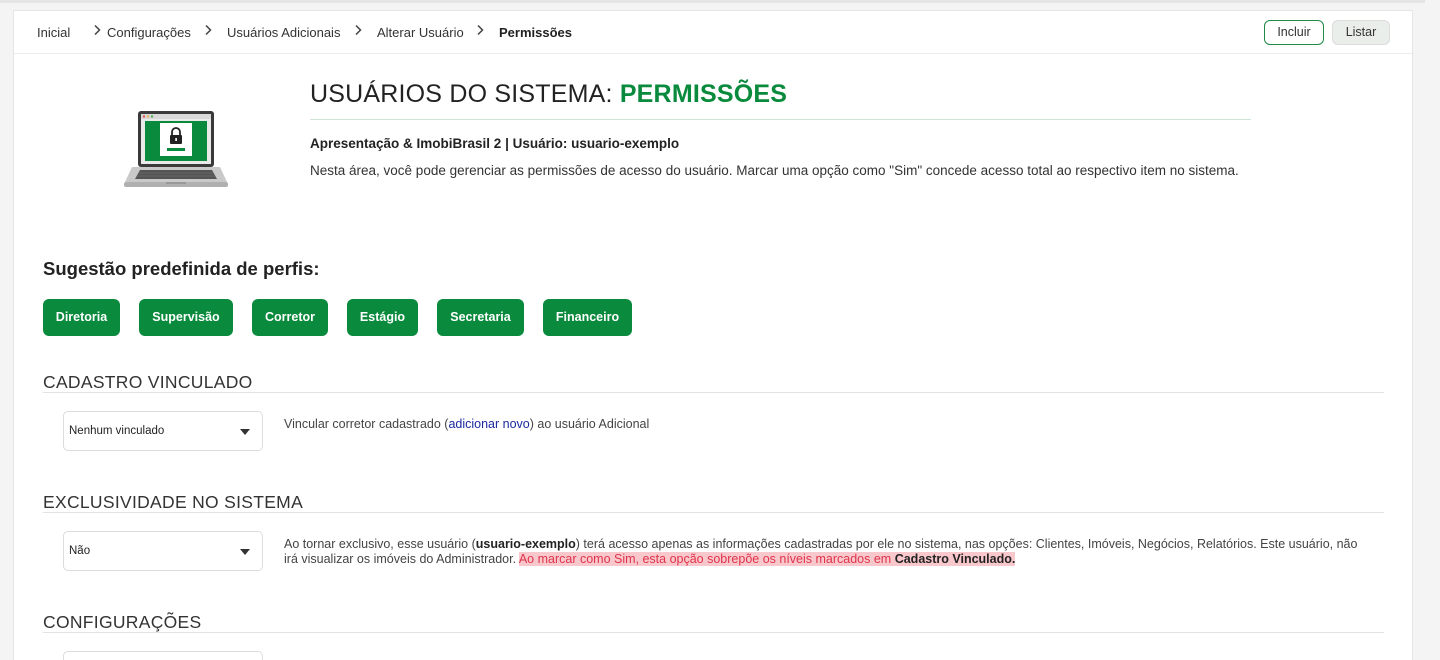 Image resolution: width=1440 pixels, height=660 pixels. Describe the element at coordinates (589, 424) in the screenshot. I see `help-text: ) ao usuário Adicional` at that location.